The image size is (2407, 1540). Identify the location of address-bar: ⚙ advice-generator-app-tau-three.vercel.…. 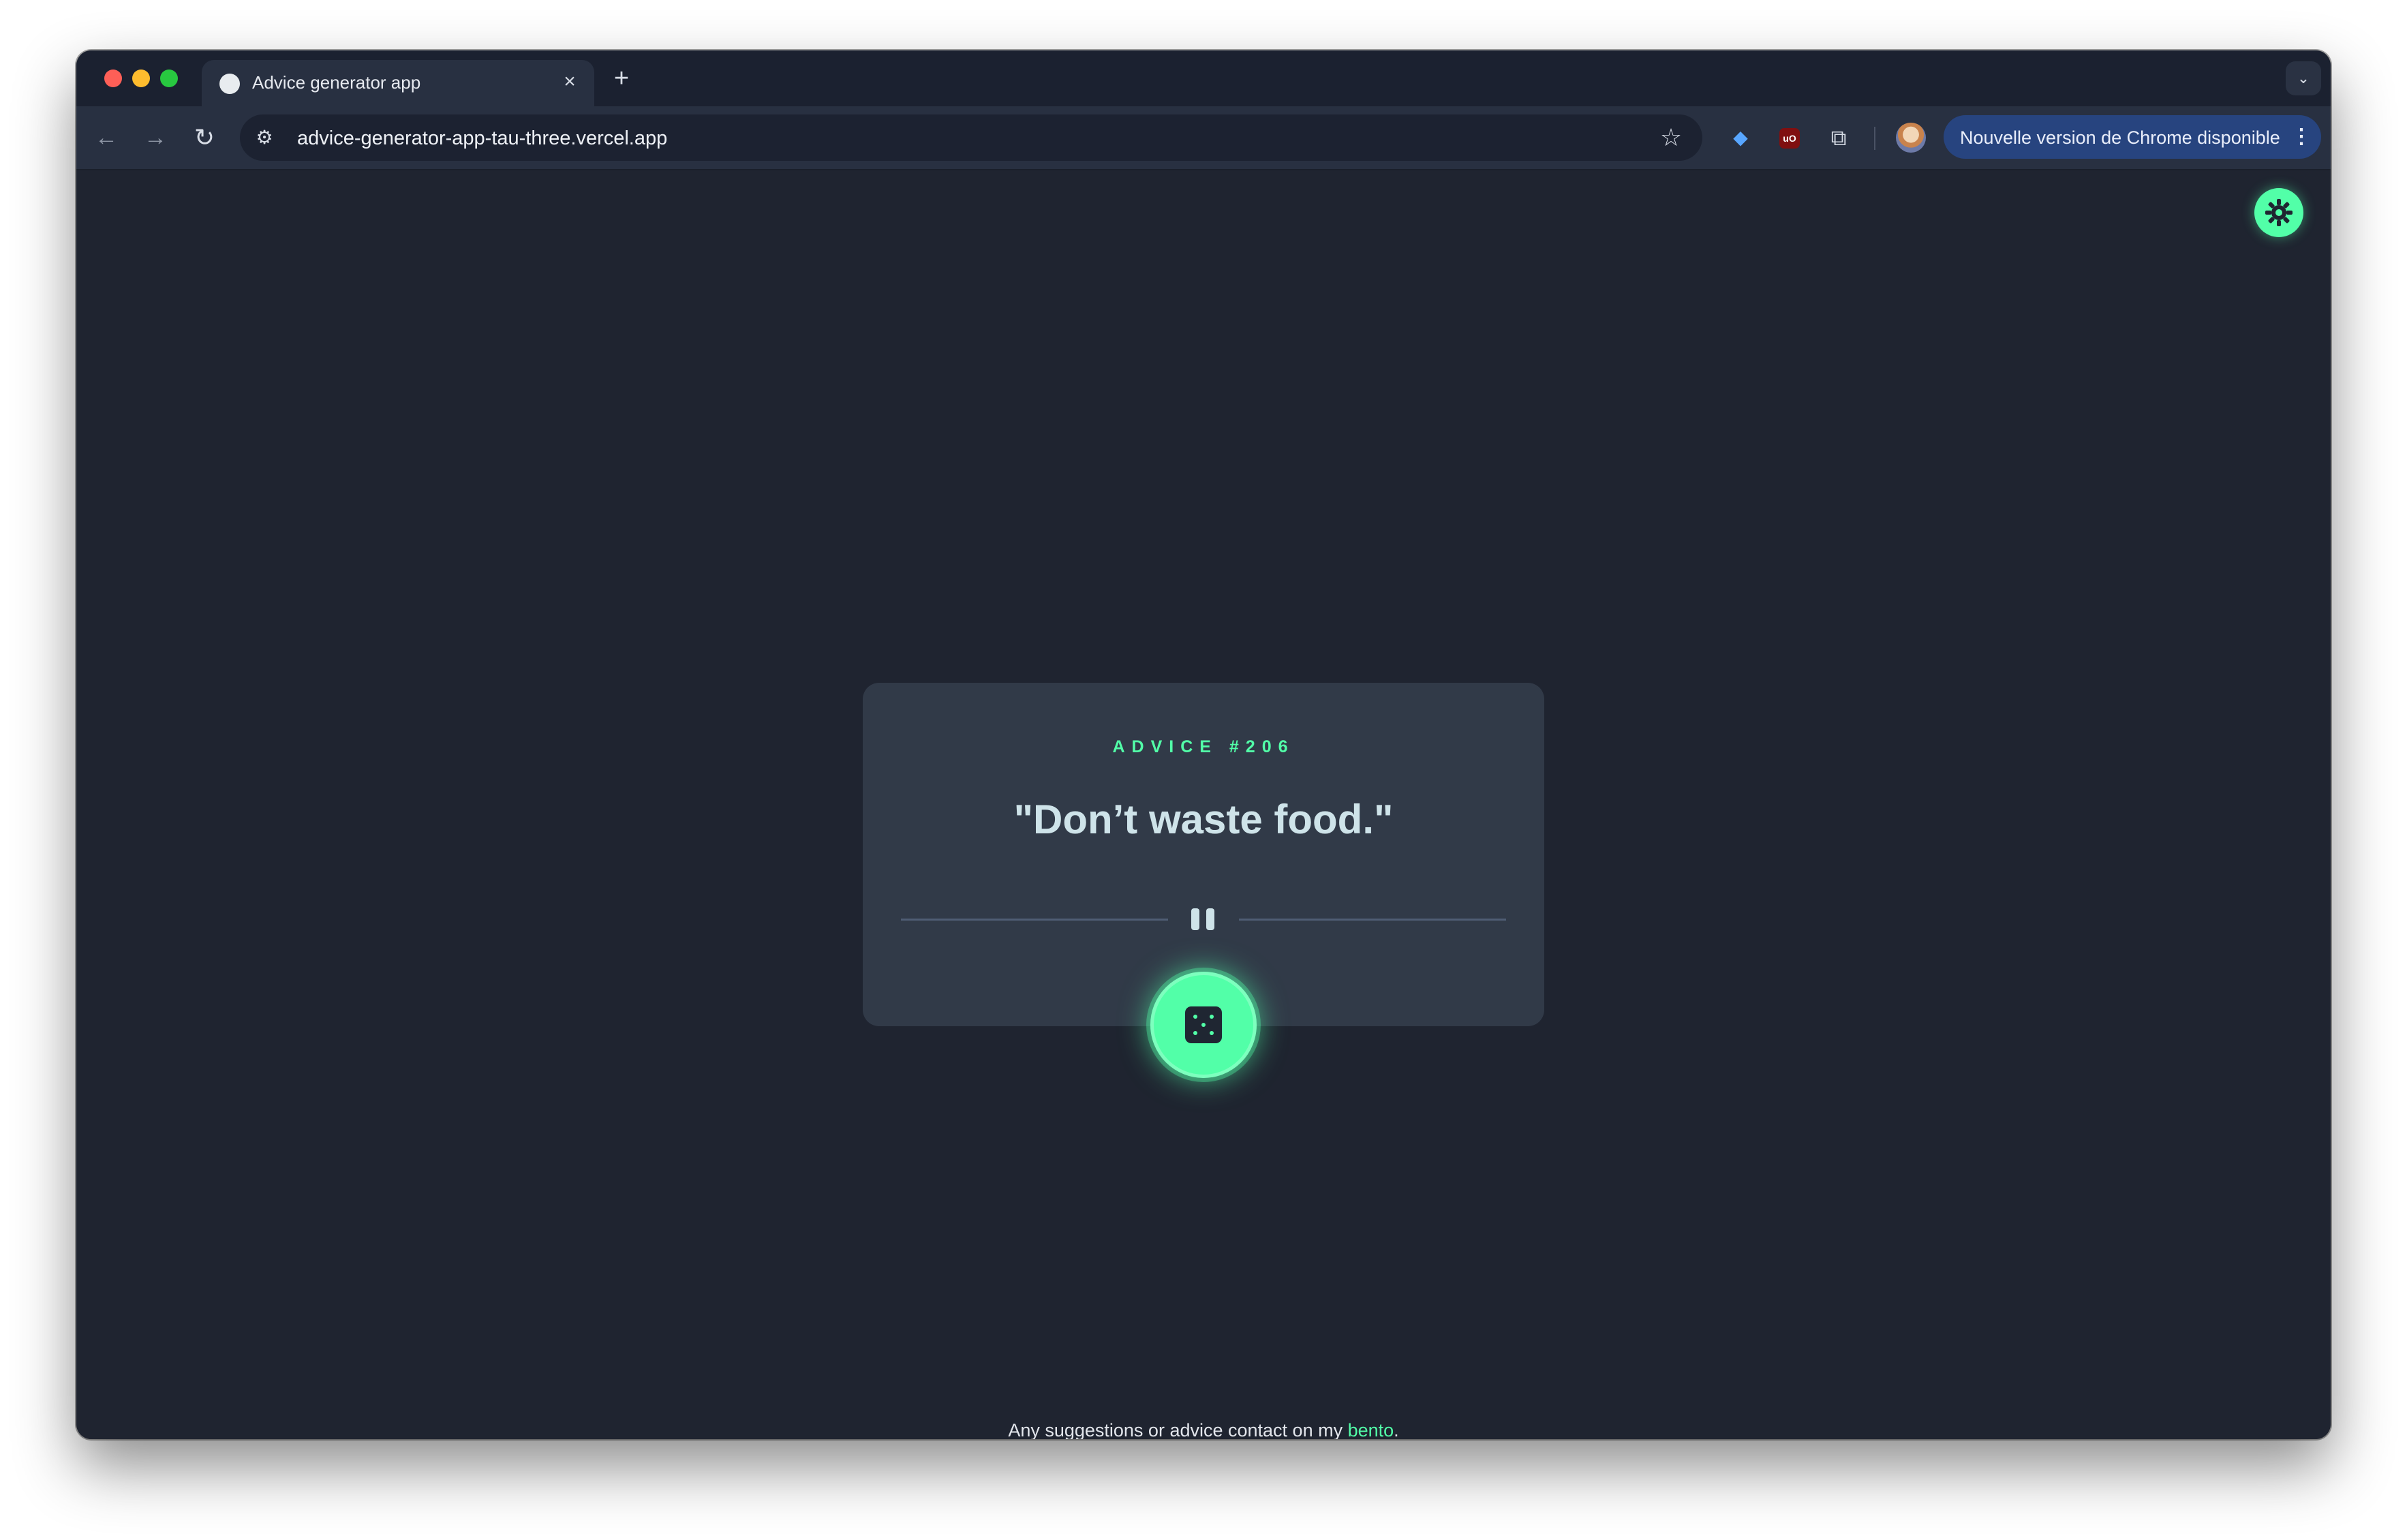
(971, 137).